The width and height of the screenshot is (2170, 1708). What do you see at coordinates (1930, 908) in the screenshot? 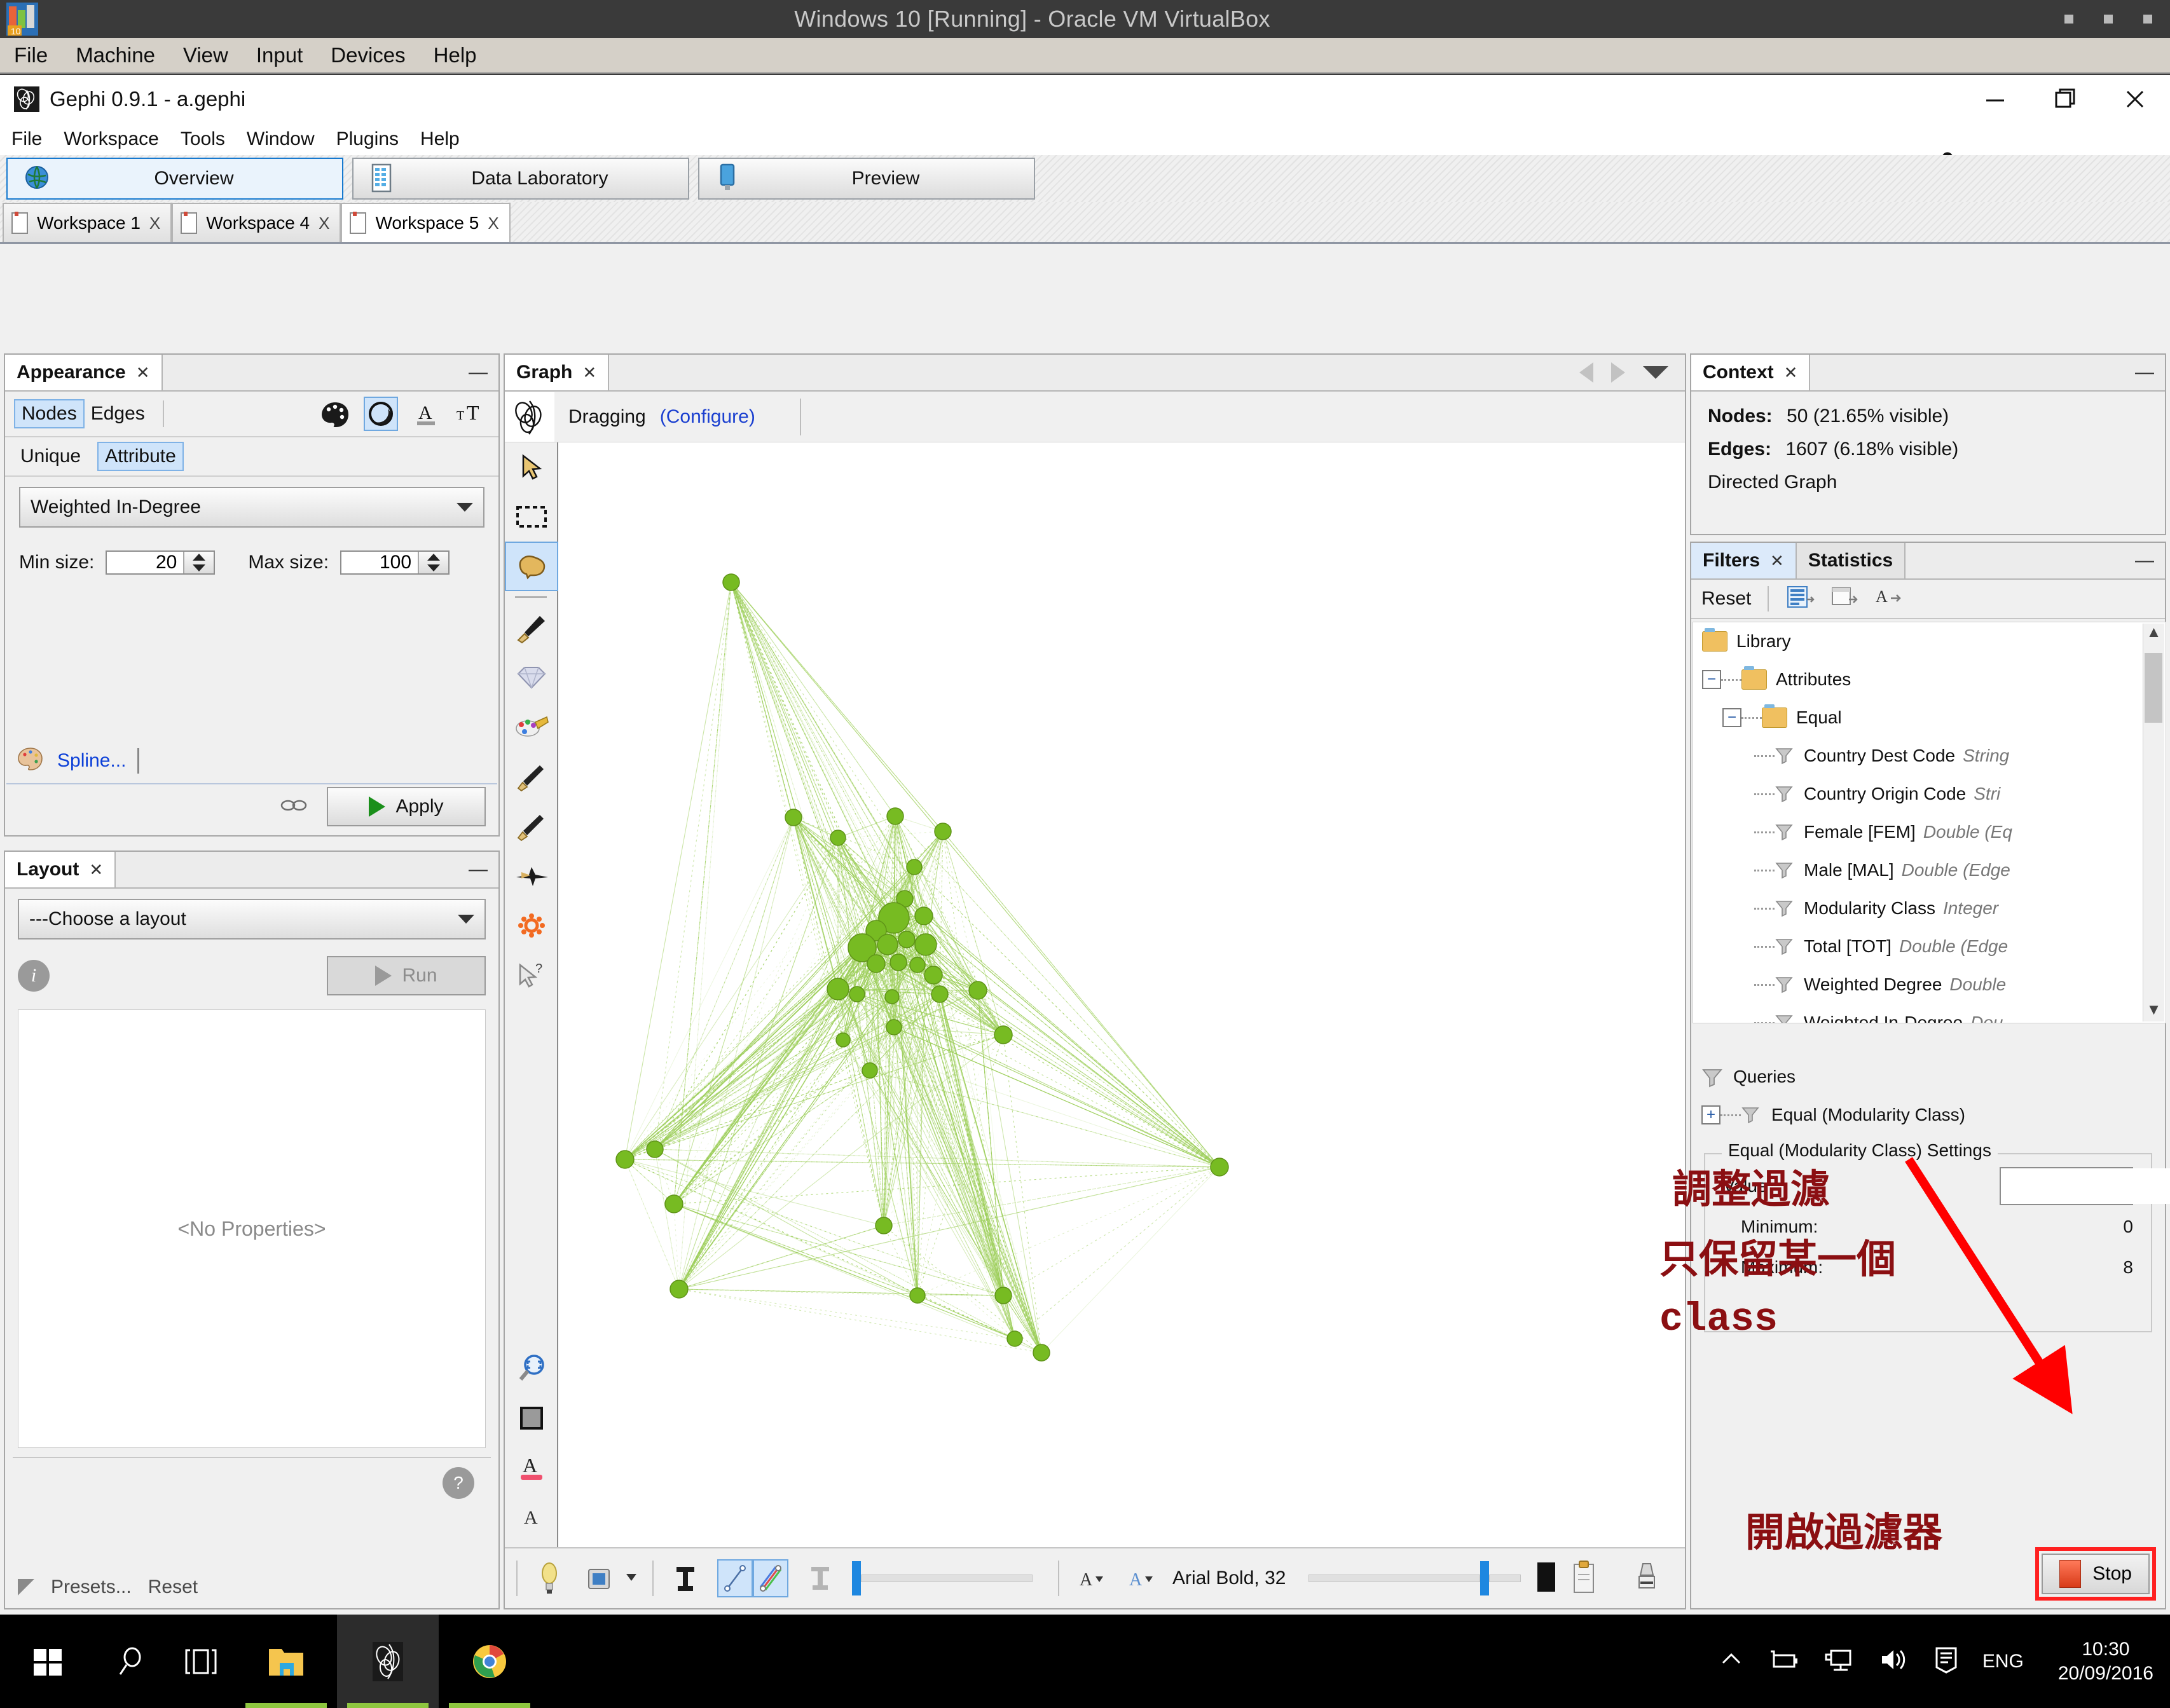
I see `tree-item-modularity-class: Modularity Class Integer` at bounding box center [1930, 908].